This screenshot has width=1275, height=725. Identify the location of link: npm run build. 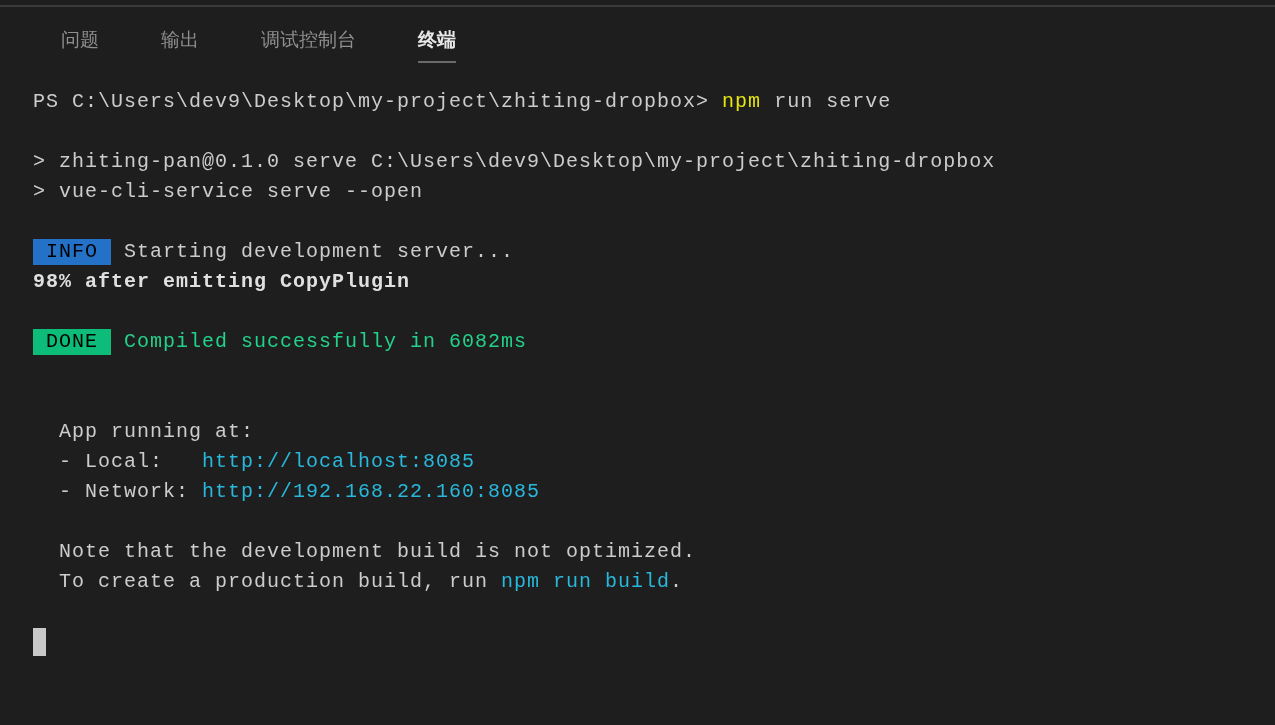
(586, 582).